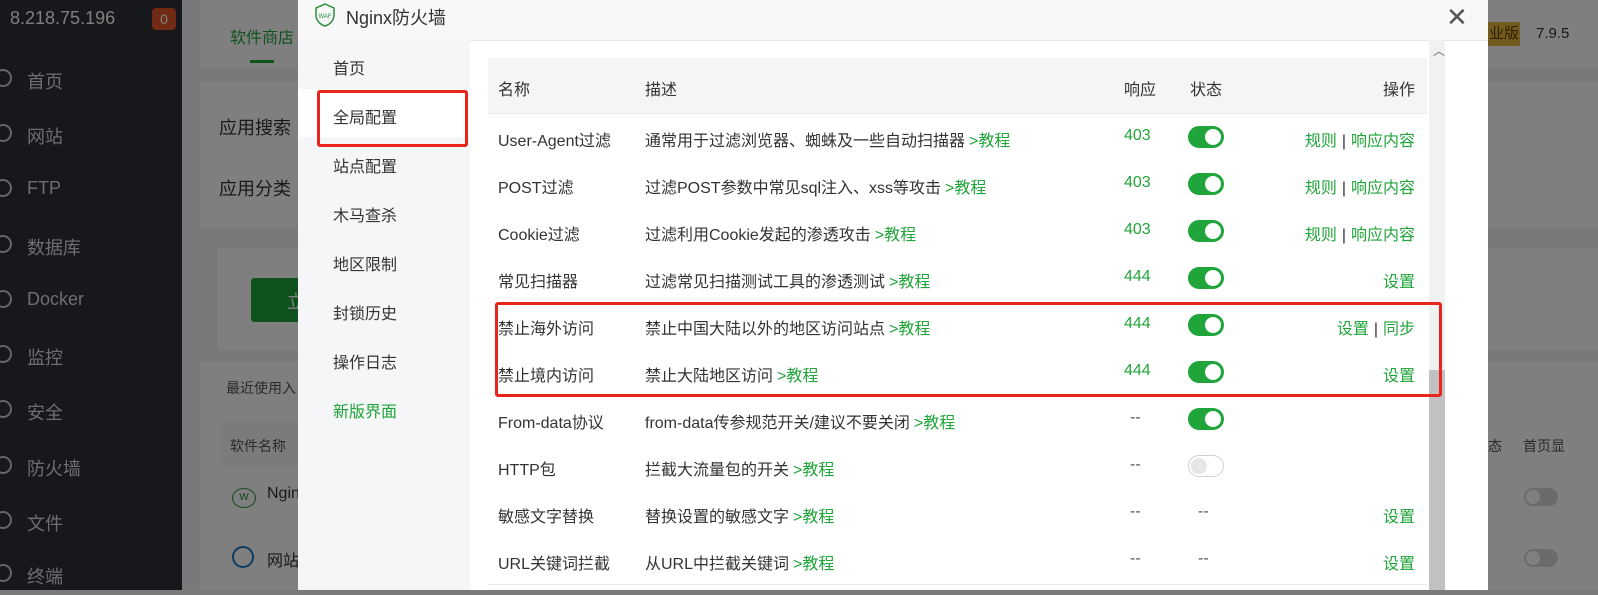 The width and height of the screenshot is (1598, 595). Describe the element at coordinates (546, 517) in the screenshot. I see `rule-name: 敏感文字替换` at that location.